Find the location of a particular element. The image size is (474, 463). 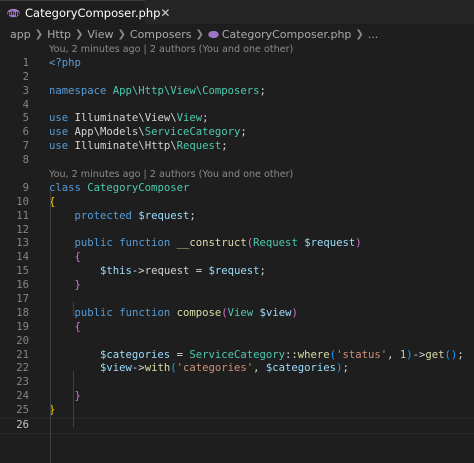

line-number: 8 is located at coordinates (25, 160).